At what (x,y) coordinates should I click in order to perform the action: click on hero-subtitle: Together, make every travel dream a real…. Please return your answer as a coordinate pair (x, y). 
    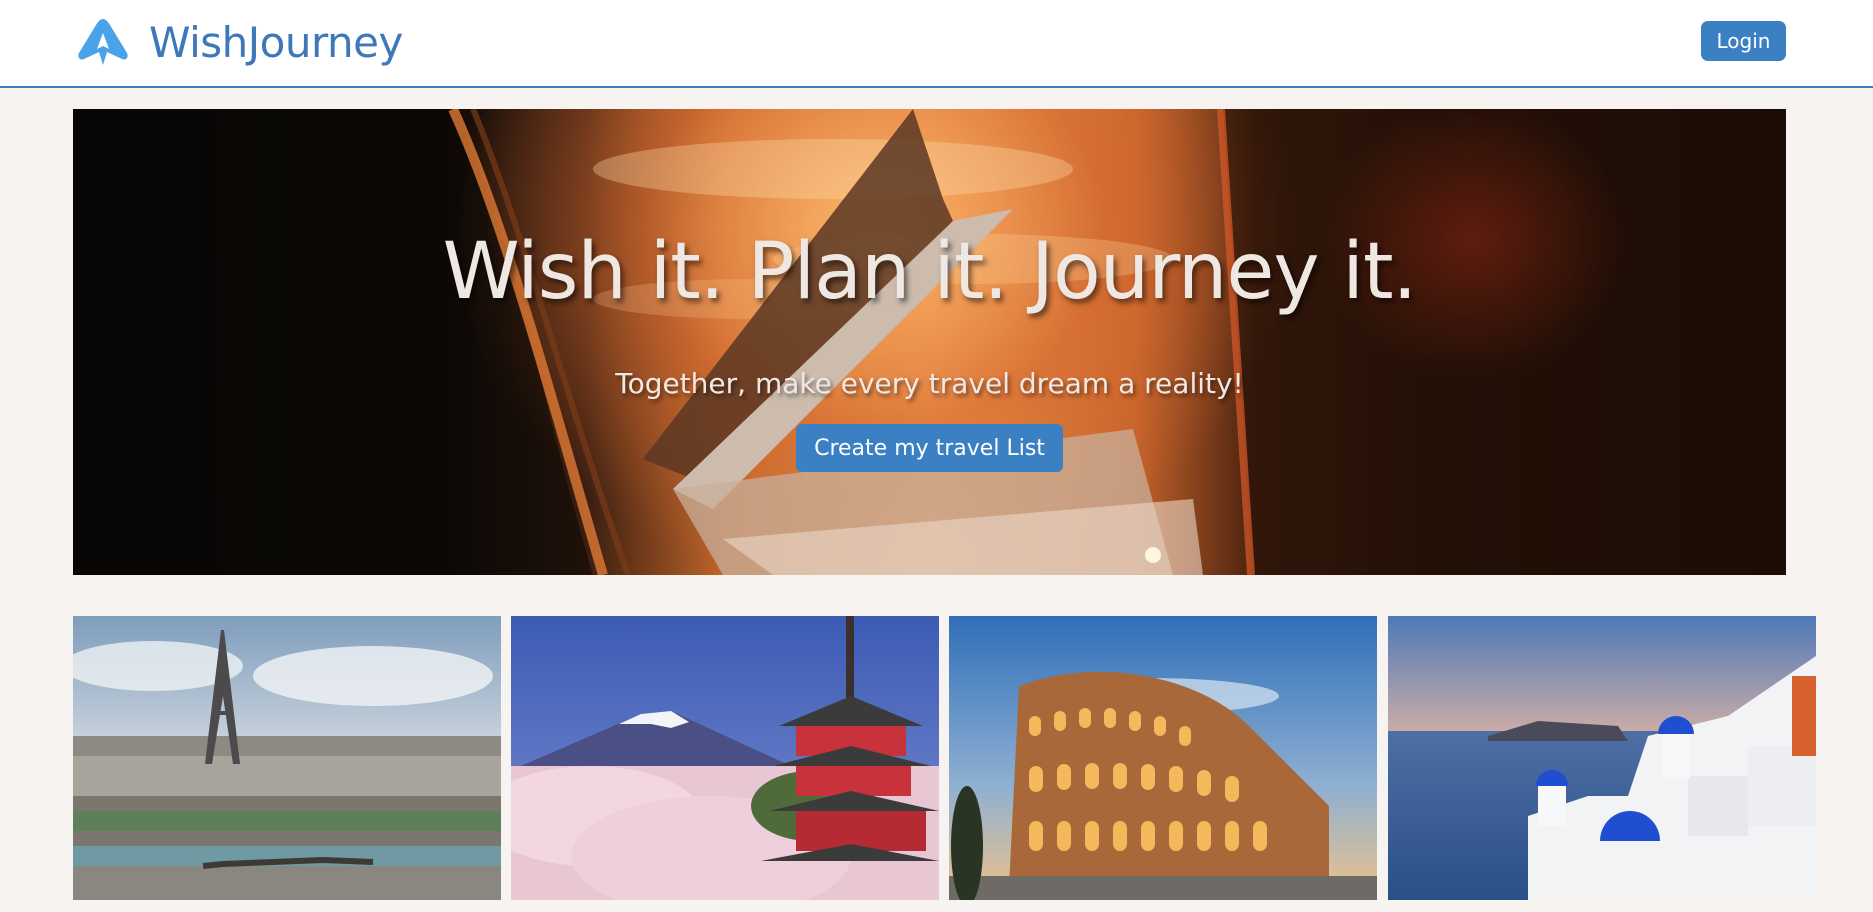
    Looking at the image, I should click on (929, 383).